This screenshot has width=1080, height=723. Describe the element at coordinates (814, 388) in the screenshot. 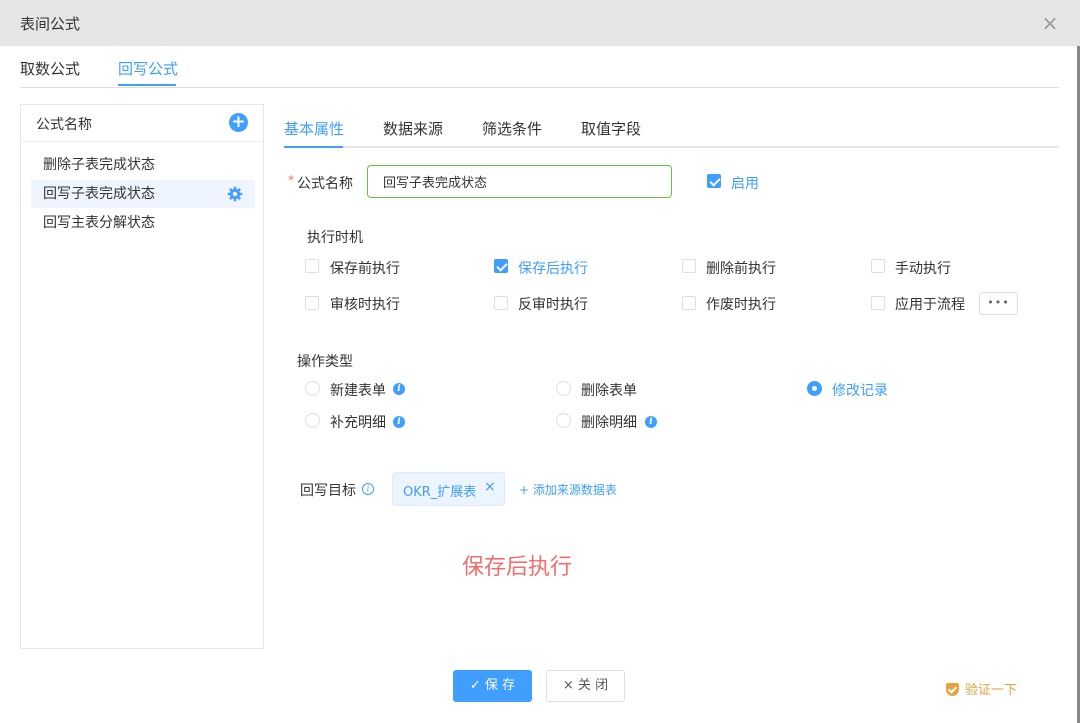

I see `op-type-radio-selected` at that location.